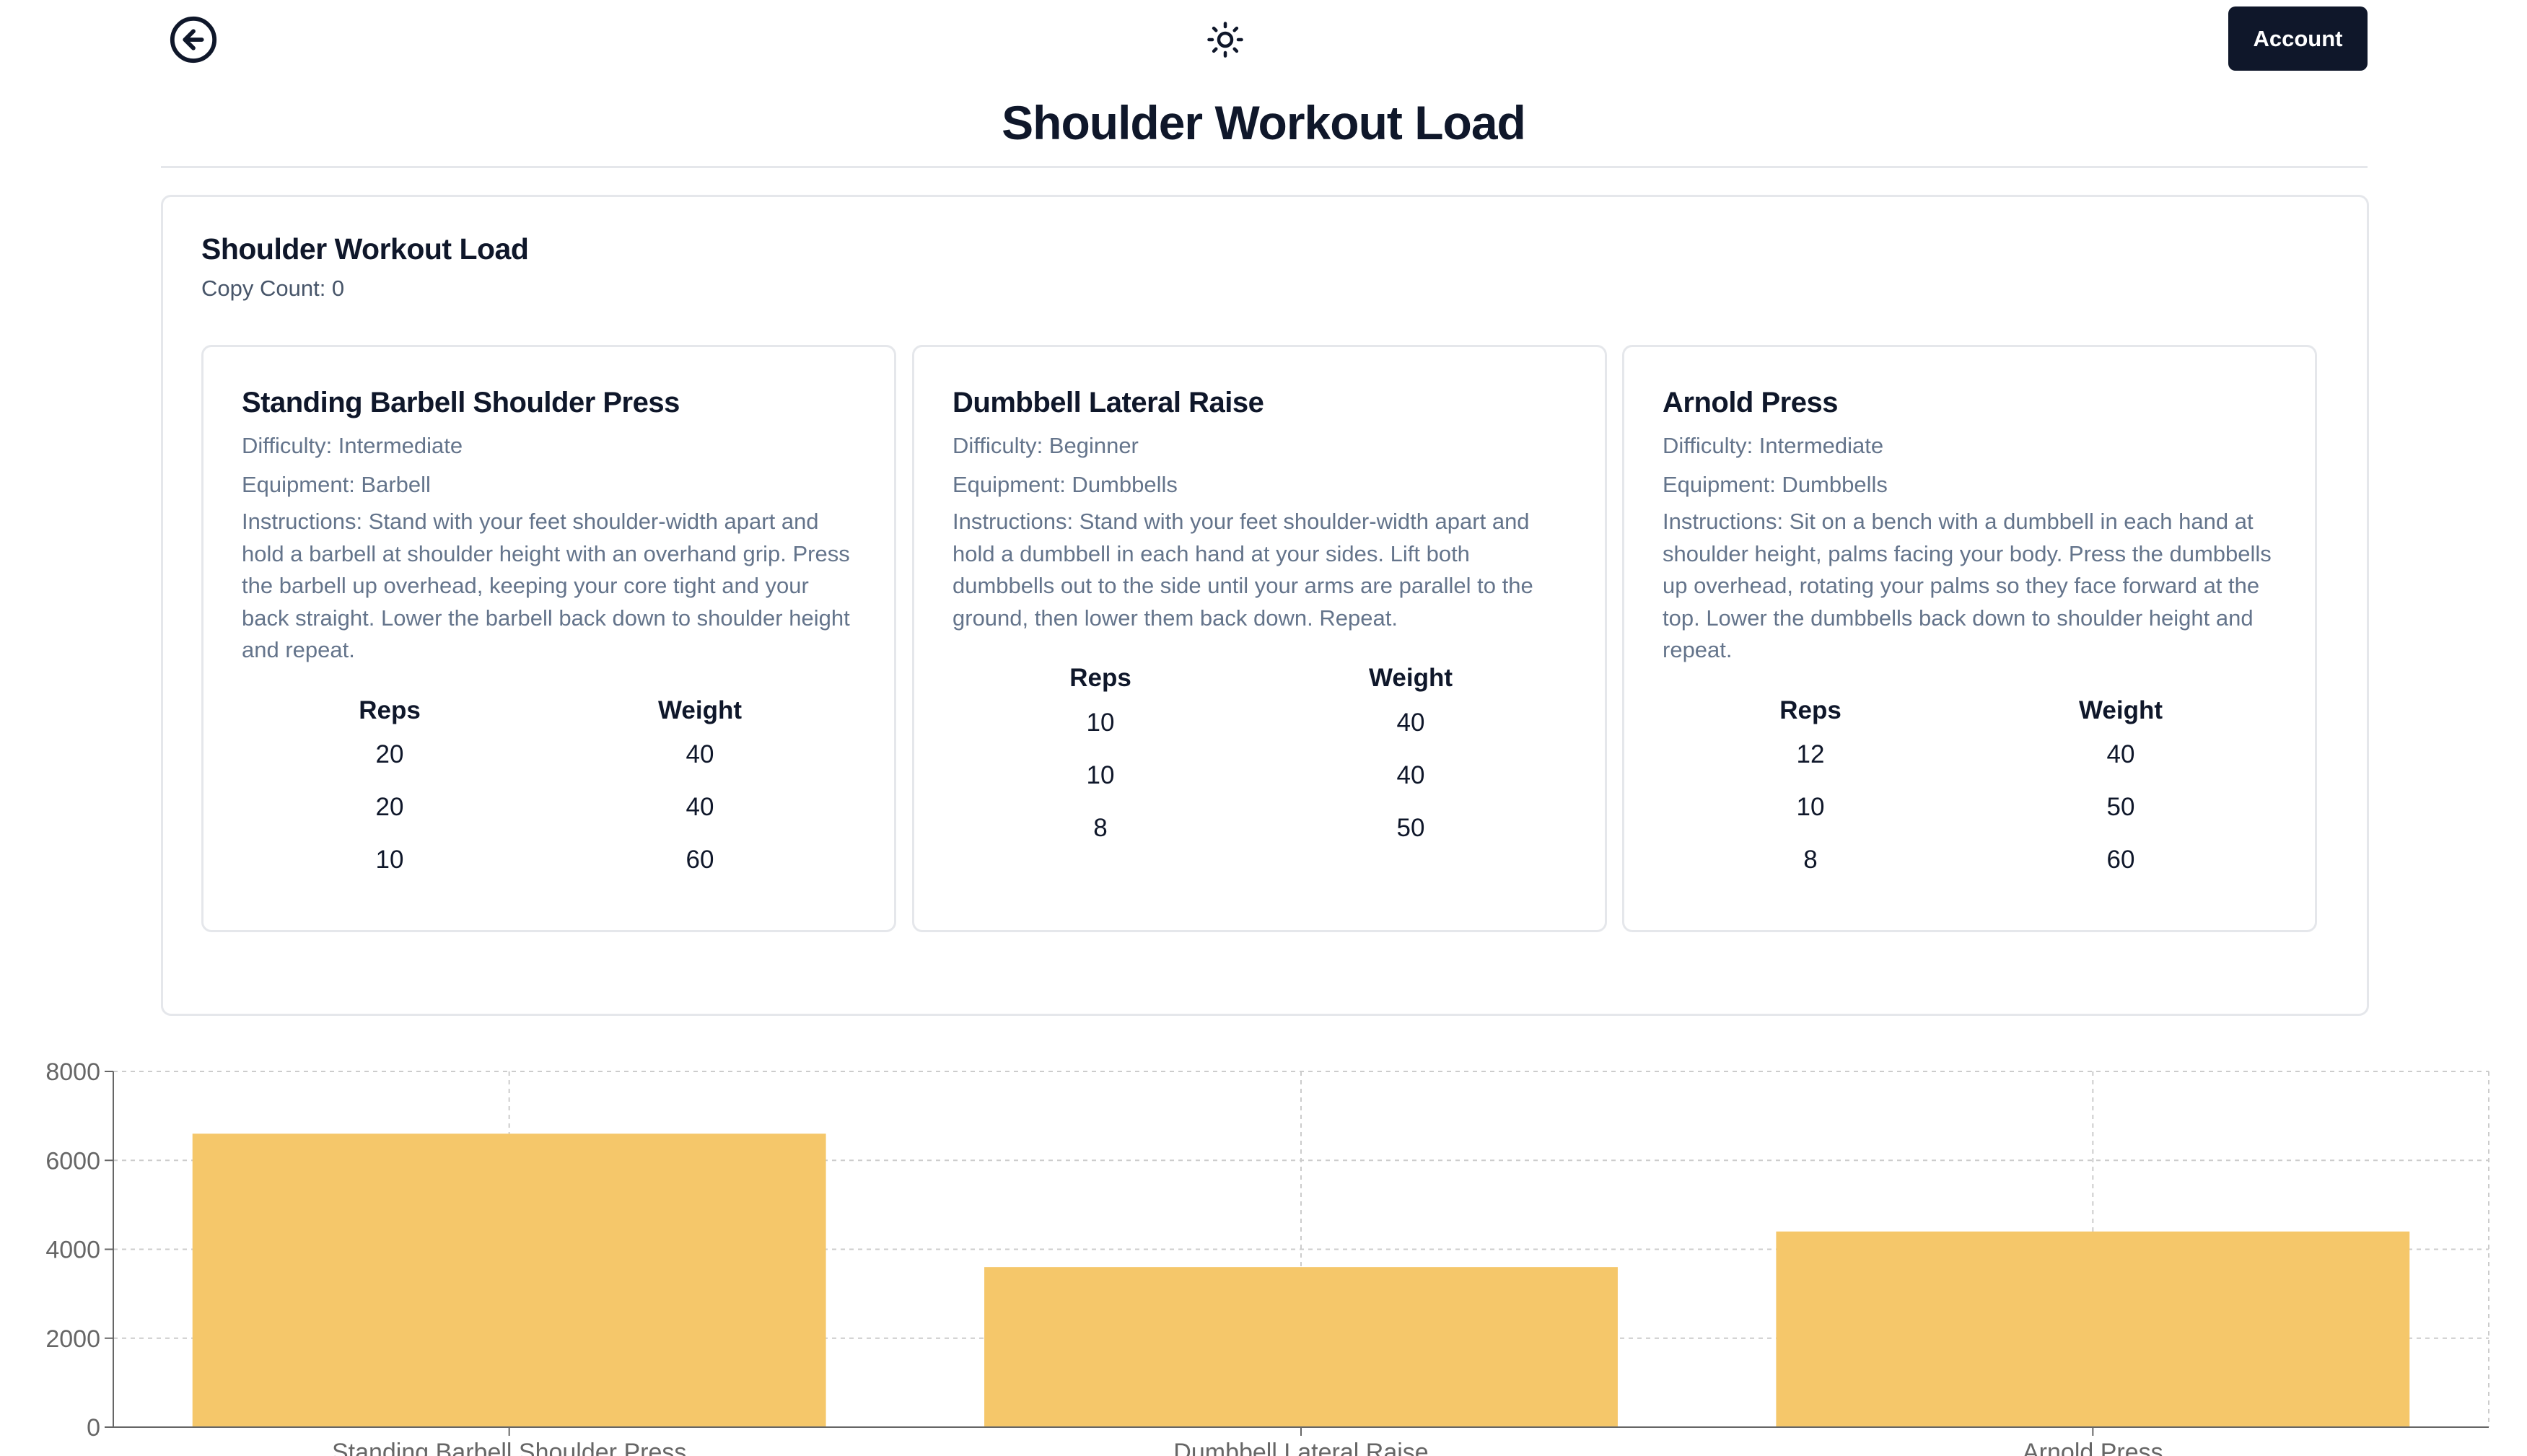 The height and width of the screenshot is (1456, 2527). Describe the element at coordinates (72, 1250) in the screenshot. I see `y-tick-label: 4000` at that location.